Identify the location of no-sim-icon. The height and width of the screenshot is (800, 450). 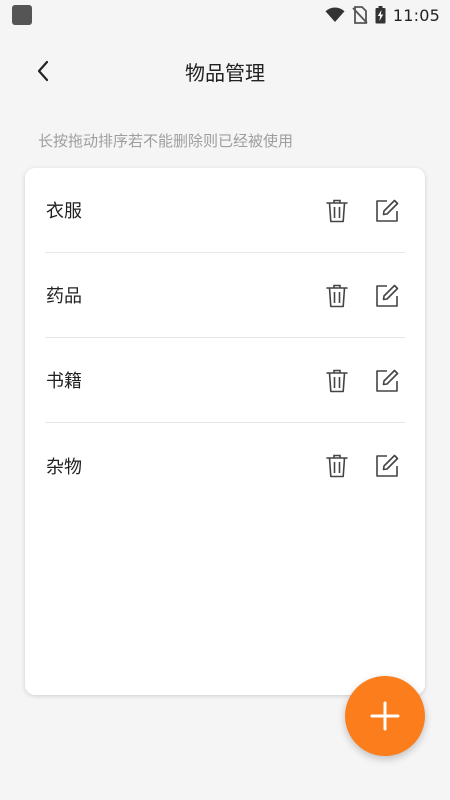
(360, 15).